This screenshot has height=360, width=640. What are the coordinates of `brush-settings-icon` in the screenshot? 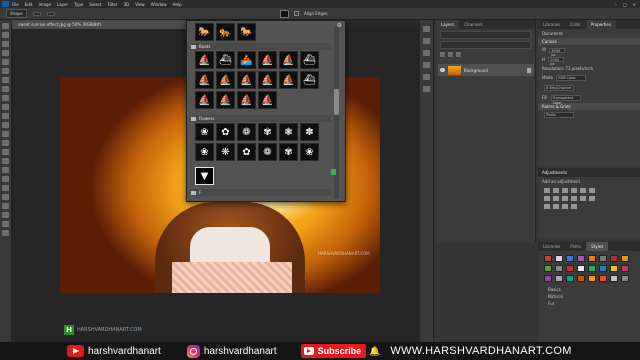 It's located at (426, 53).